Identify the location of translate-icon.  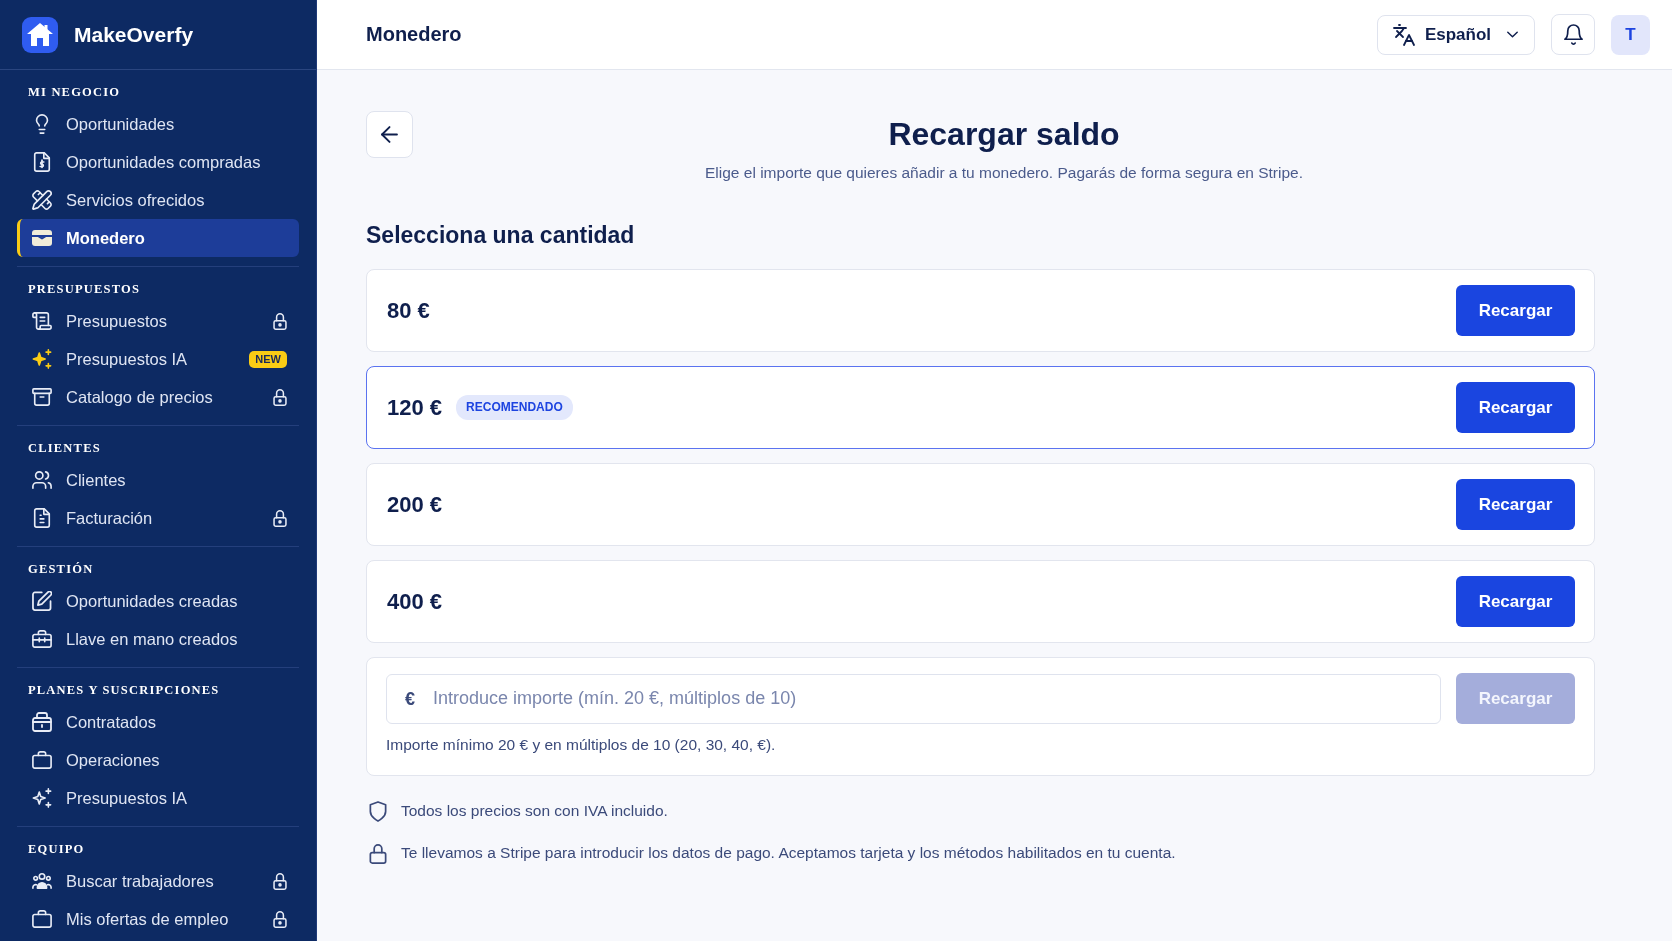
(1403, 34).